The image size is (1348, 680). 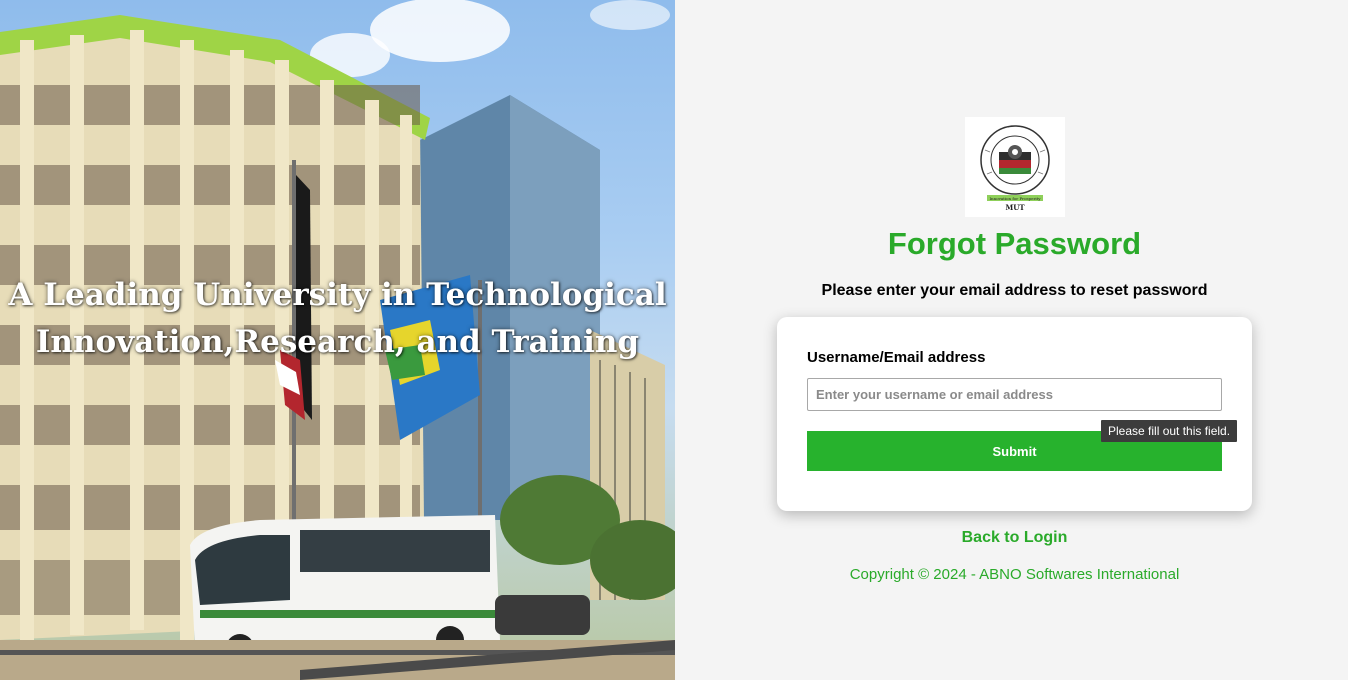 I want to click on validation-tooltip: Please fill out this field., so click(x=1169, y=431).